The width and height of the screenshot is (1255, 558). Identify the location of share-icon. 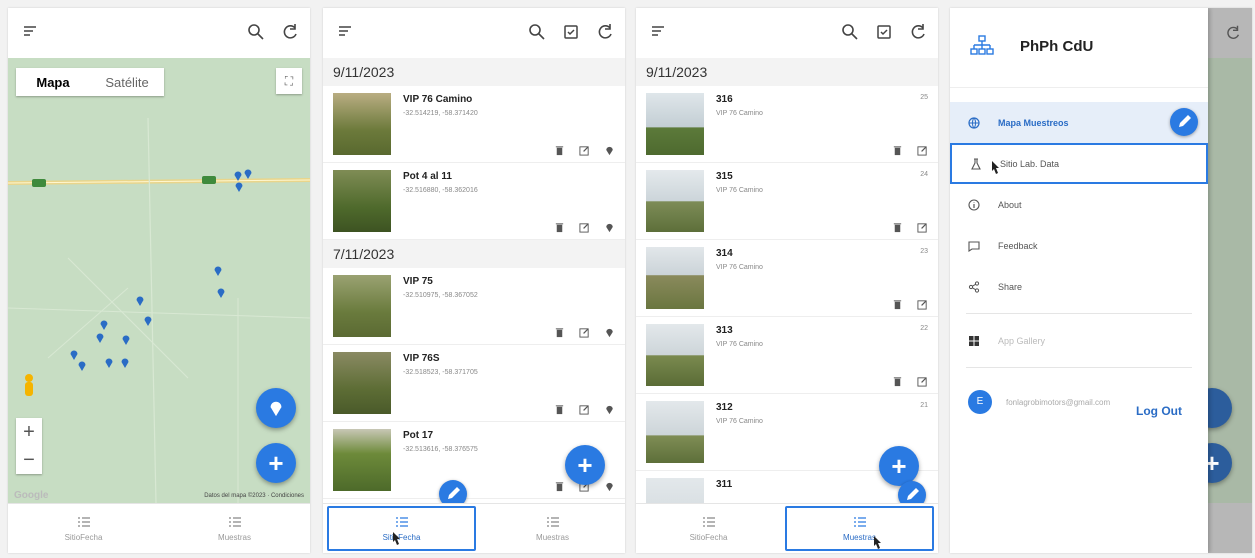
(974, 286).